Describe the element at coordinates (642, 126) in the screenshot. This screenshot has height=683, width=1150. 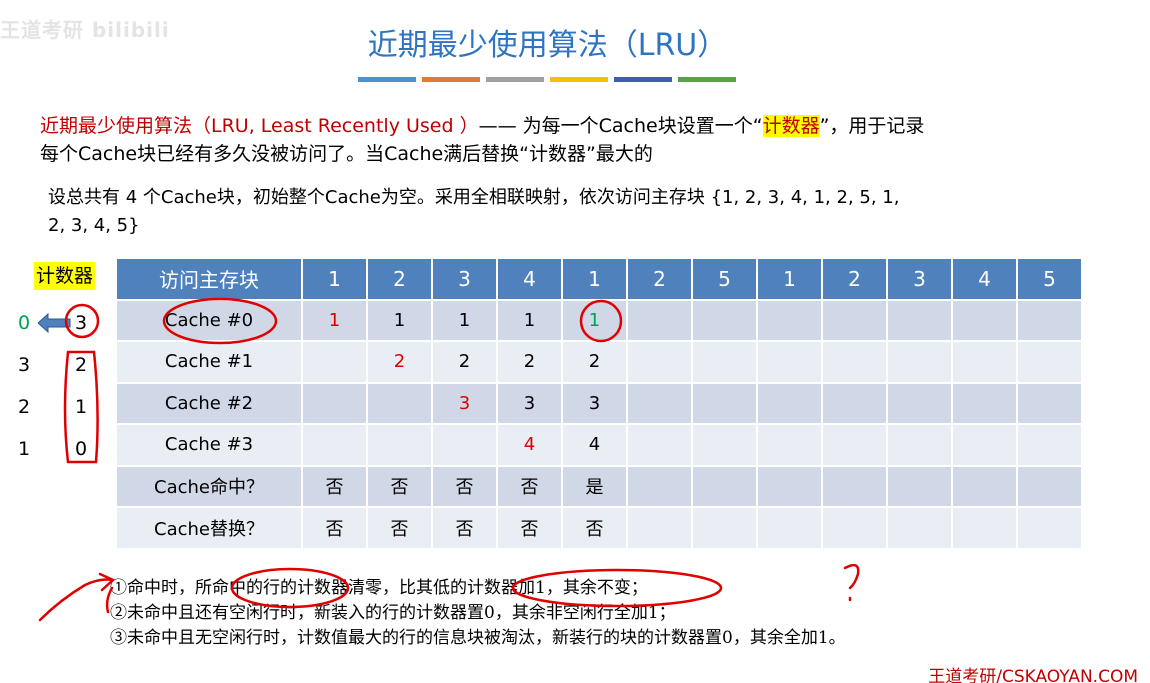
I see `intro-text-a: 为每一个Cache块设置一个“` at that location.